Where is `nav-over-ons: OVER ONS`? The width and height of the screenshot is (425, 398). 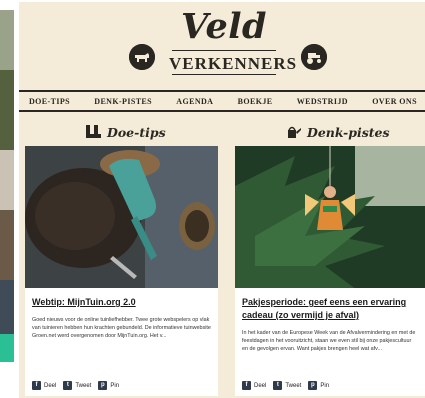 nav-over-ons: OVER ONS is located at coordinates (394, 101).